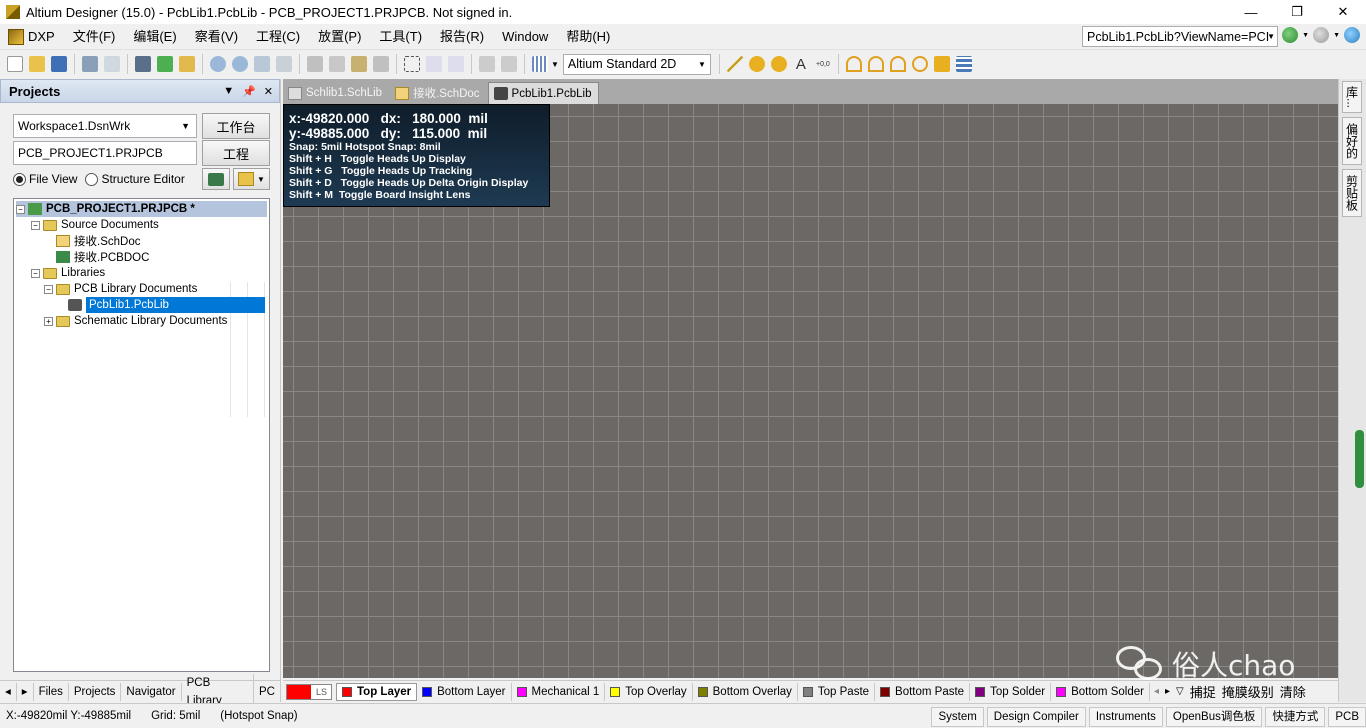 This screenshot has width=1366, height=728. Describe the element at coordinates (251, 179) in the screenshot. I see `document-options-button: ▼` at that location.